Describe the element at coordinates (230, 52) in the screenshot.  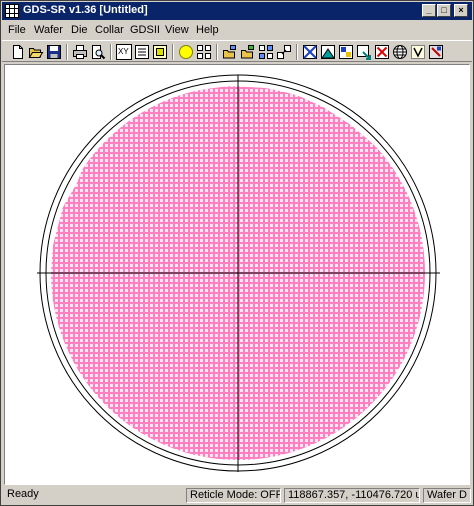
I see `open-gds-icon` at that location.